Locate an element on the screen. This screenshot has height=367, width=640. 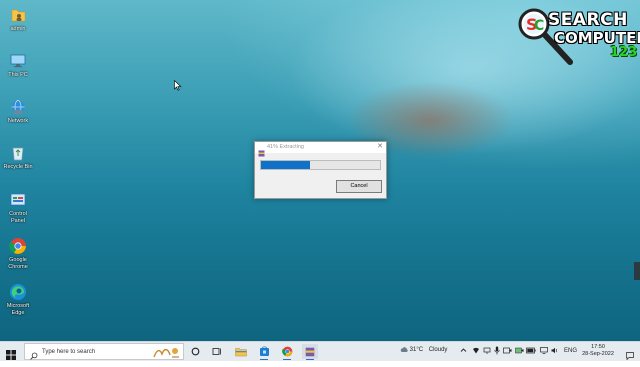
desktop-icon-google-chrome: Google Chrome is located at coordinates (18, 253).